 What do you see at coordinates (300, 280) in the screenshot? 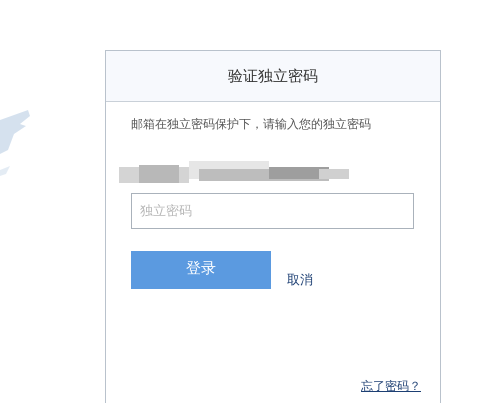
I see `cancel-link: 取消` at bounding box center [300, 280].